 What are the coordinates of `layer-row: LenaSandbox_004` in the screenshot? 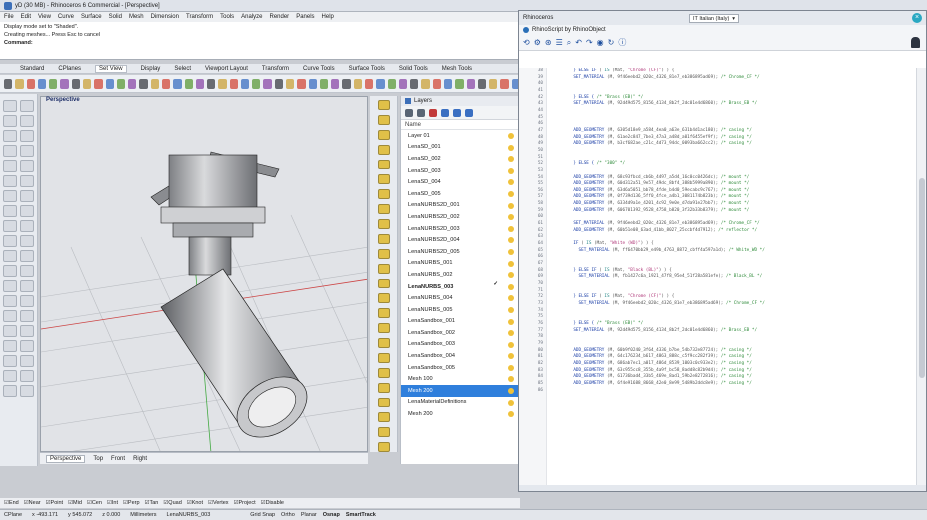 It's located at (459, 356).